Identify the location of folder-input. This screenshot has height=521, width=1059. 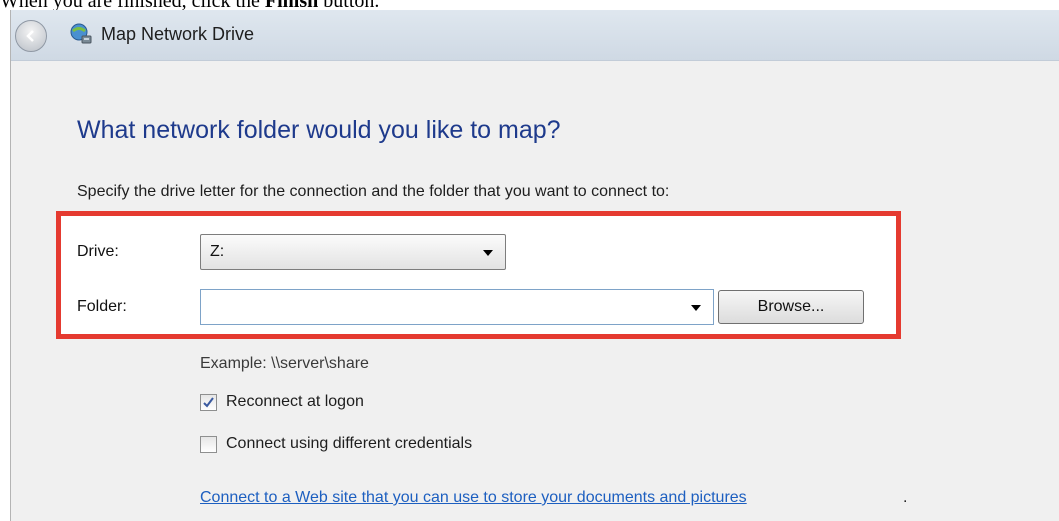
(457, 307).